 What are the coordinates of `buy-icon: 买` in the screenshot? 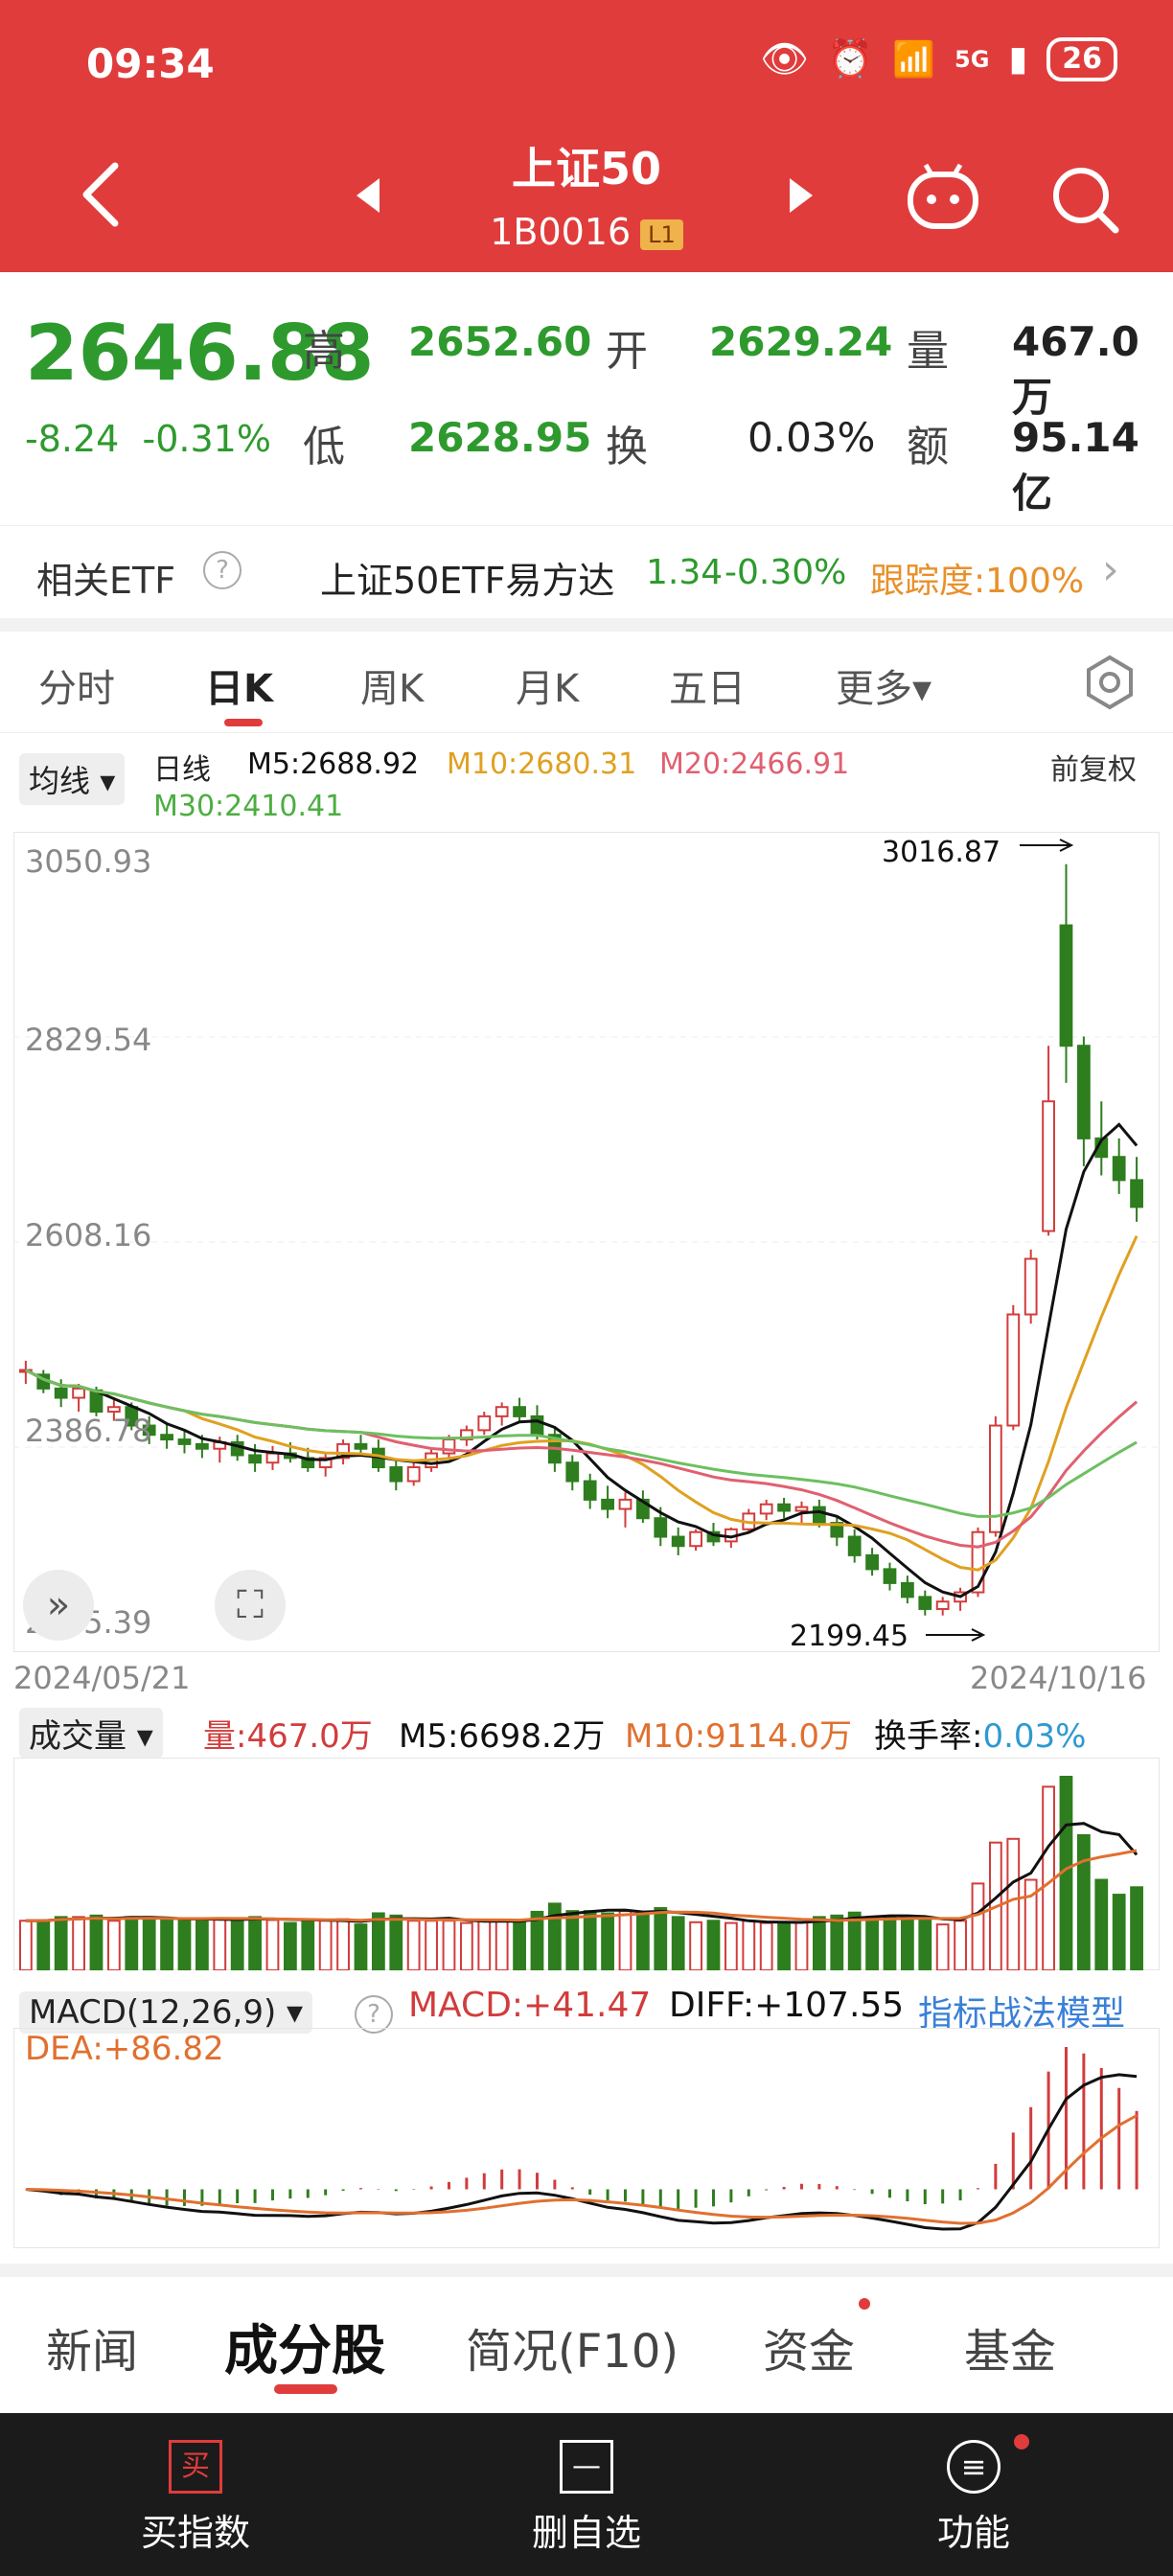 It's located at (195, 2467).